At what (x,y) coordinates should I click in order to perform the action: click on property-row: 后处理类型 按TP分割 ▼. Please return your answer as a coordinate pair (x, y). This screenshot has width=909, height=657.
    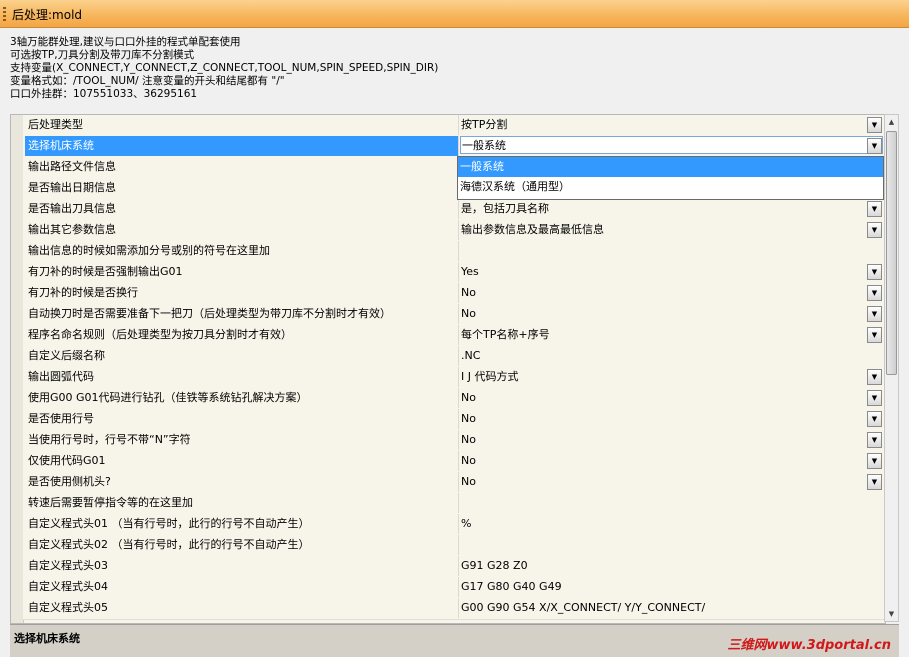
    Looking at the image, I should click on (454, 126).